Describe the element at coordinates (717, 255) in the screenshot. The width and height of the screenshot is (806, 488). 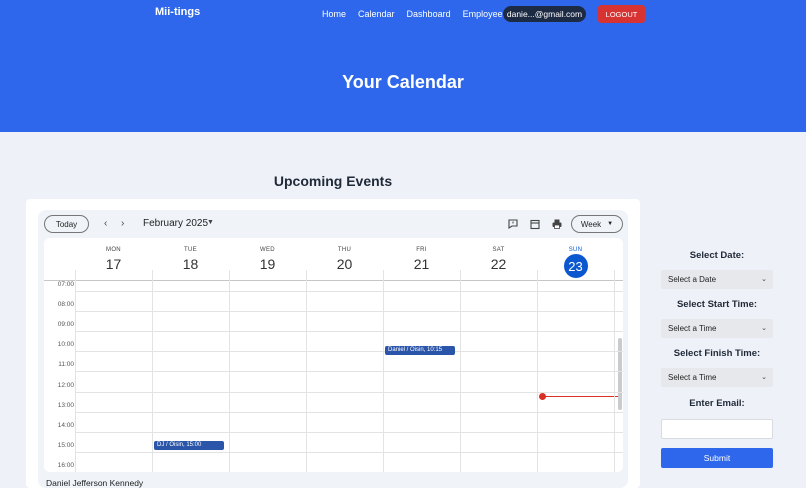
I see `date-label: Select Date:` at that location.